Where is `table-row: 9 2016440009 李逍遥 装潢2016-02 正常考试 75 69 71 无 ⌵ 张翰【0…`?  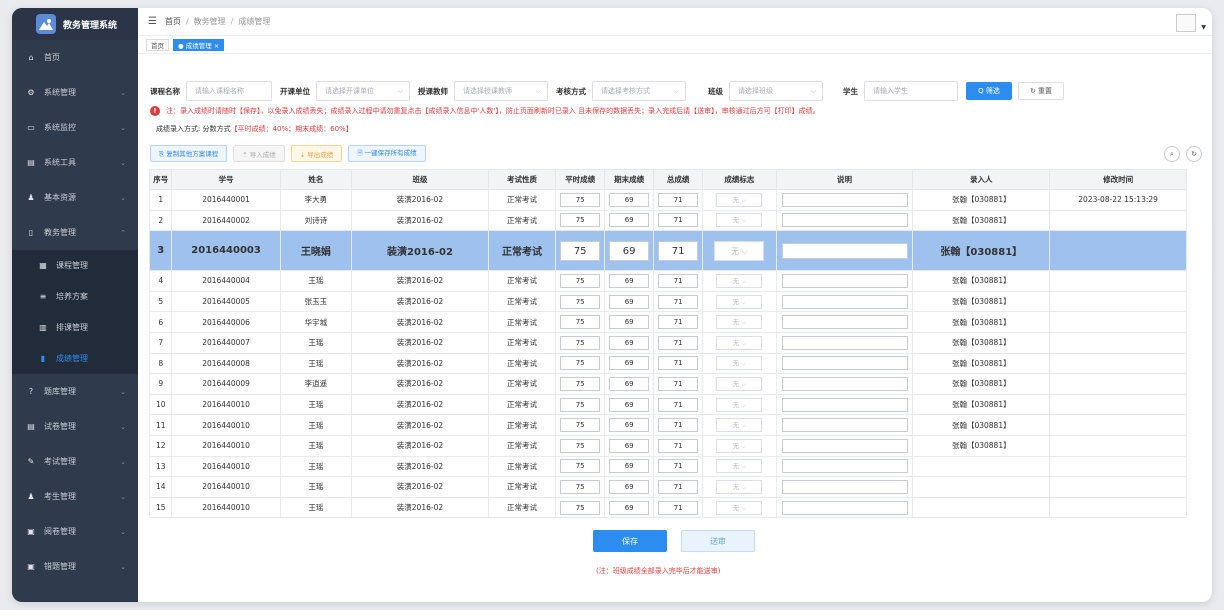
table-row: 9 2016440009 李逍遥 装潢2016-02 正常考试 75 69 71 无 ⌵ 张翰【0… is located at coordinates (667, 384).